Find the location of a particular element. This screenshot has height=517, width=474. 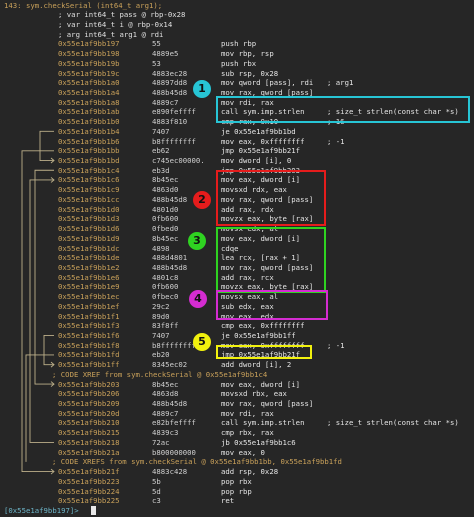

instruction-bytes: 7407 is located at coordinates (161, 131).